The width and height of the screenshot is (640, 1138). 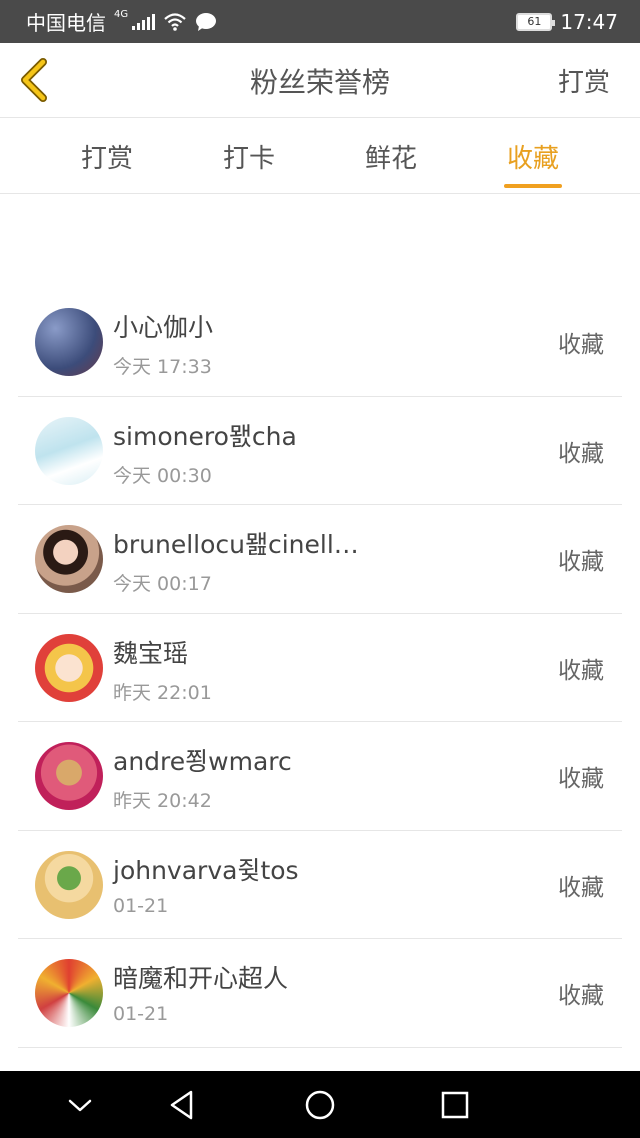 I want to click on page-title: 粉丝荣誉榜, so click(x=319, y=82).